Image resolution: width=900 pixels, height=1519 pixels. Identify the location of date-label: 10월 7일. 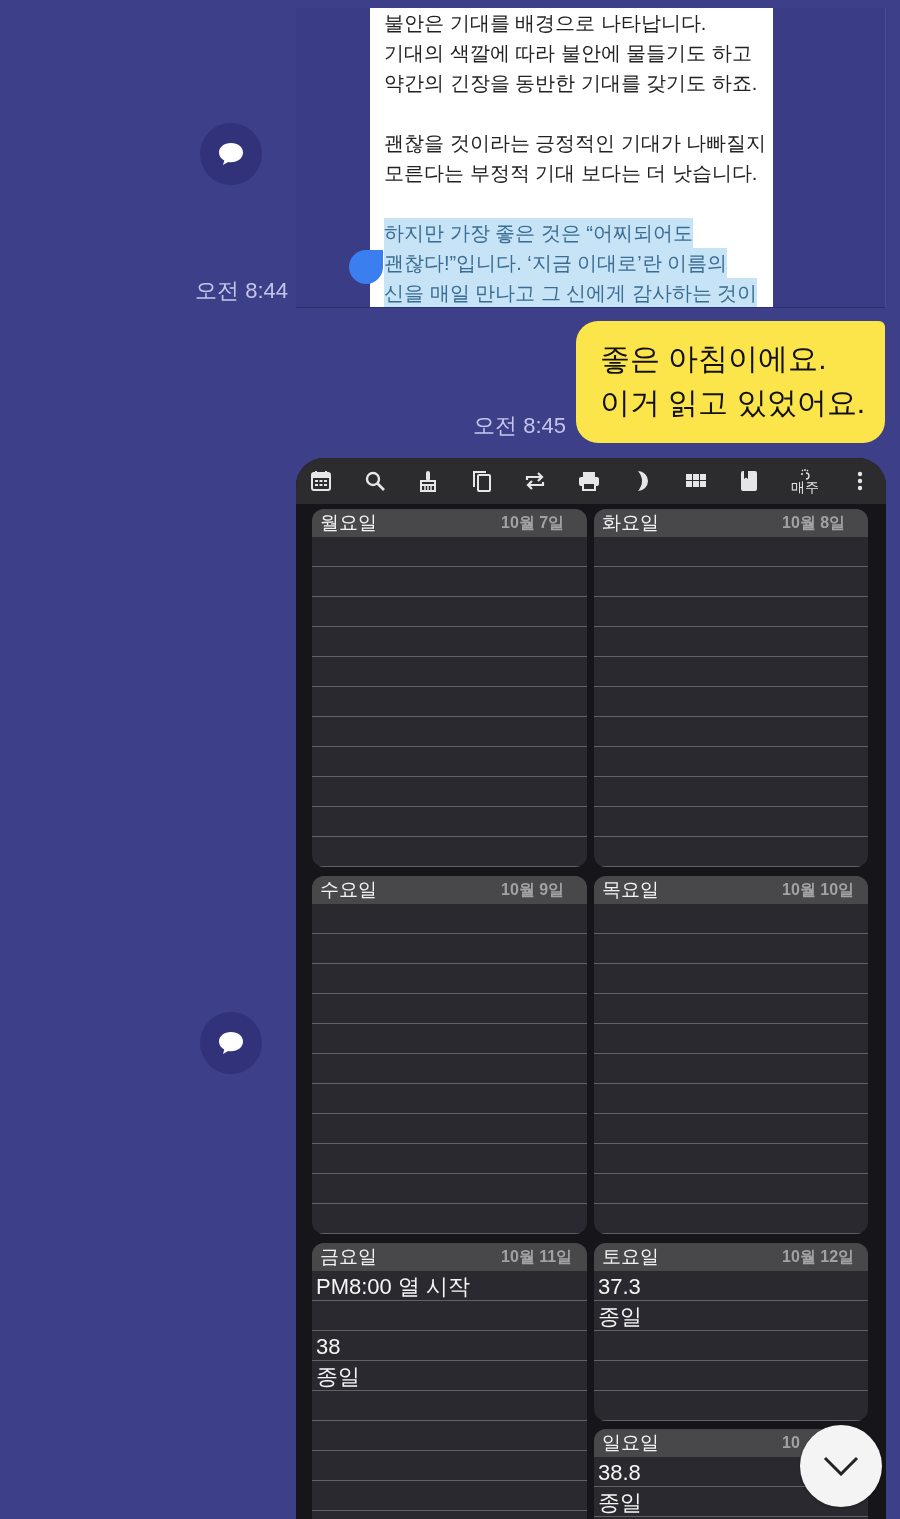
(533, 522).